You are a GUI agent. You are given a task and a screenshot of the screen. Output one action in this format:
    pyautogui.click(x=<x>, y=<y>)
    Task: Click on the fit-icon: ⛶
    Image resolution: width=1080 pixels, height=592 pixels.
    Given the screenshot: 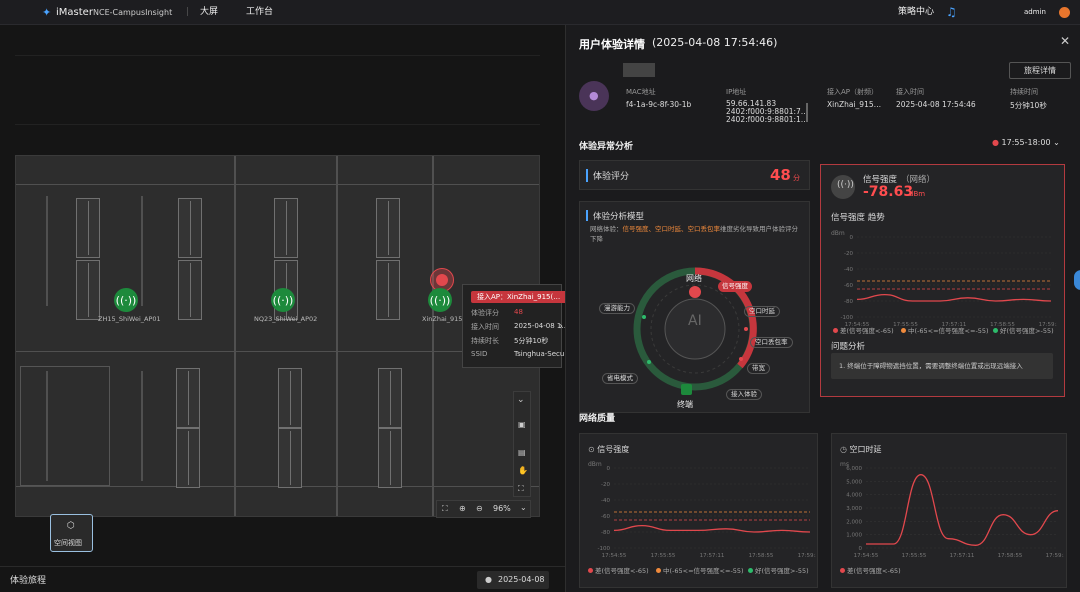 What is the action you would take?
    pyautogui.click(x=445, y=509)
    